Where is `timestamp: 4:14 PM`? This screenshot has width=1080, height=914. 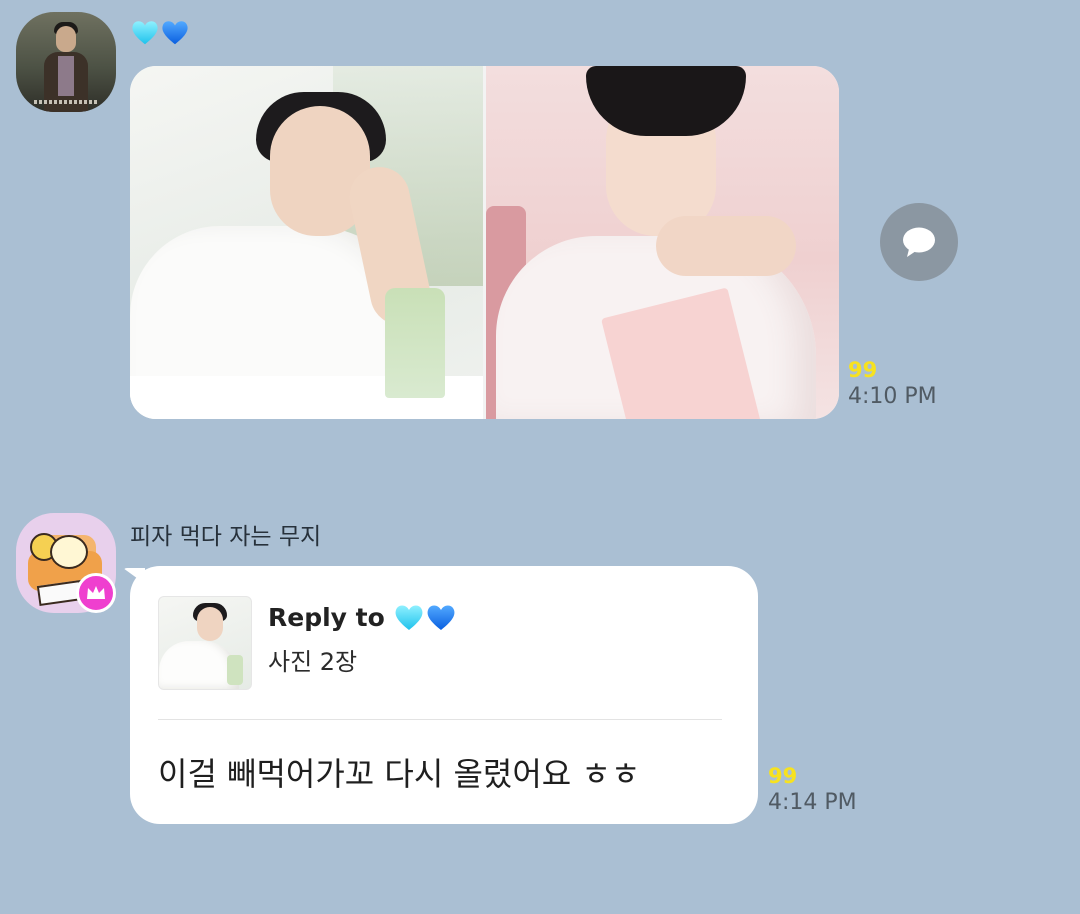 timestamp: 4:14 PM is located at coordinates (812, 802).